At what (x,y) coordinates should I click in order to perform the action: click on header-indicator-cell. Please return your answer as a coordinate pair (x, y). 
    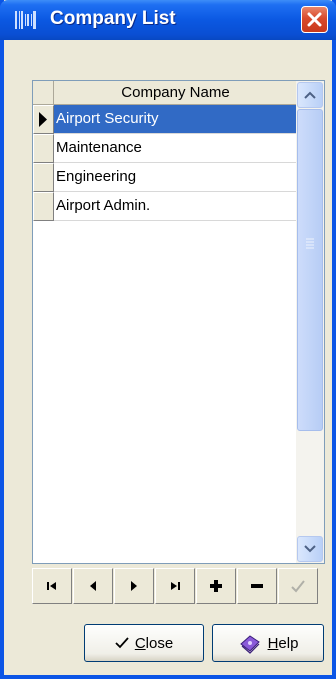
    Looking at the image, I should click on (43, 93).